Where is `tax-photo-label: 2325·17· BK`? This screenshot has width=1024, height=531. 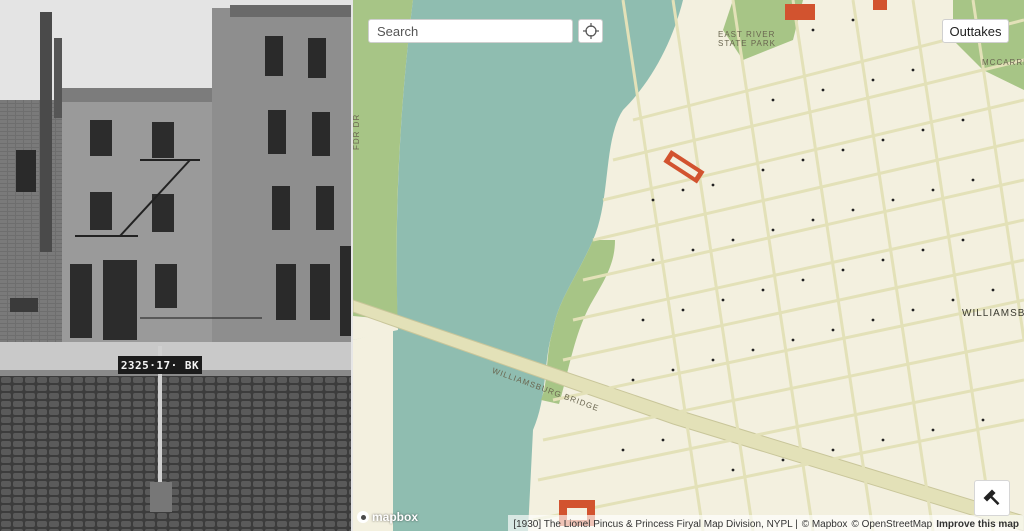
tax-photo-label: 2325·17· BK is located at coordinates (160, 365).